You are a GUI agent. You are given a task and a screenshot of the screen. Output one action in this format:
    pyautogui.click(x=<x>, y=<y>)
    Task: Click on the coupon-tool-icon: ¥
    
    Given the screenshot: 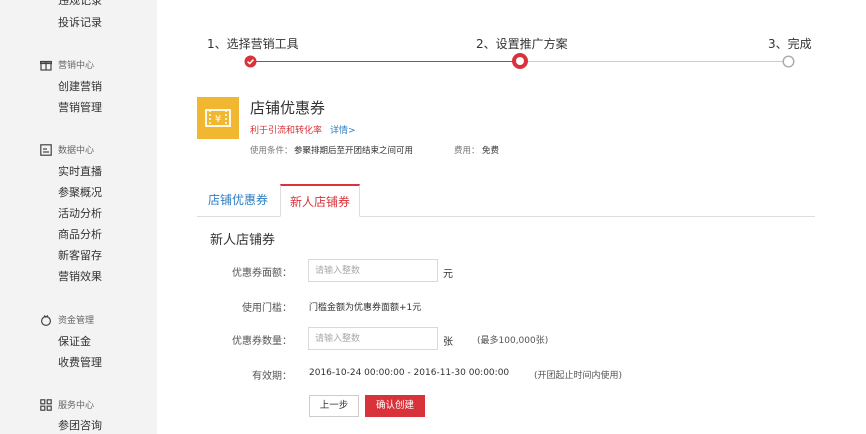 What is the action you would take?
    pyautogui.click(x=218, y=118)
    